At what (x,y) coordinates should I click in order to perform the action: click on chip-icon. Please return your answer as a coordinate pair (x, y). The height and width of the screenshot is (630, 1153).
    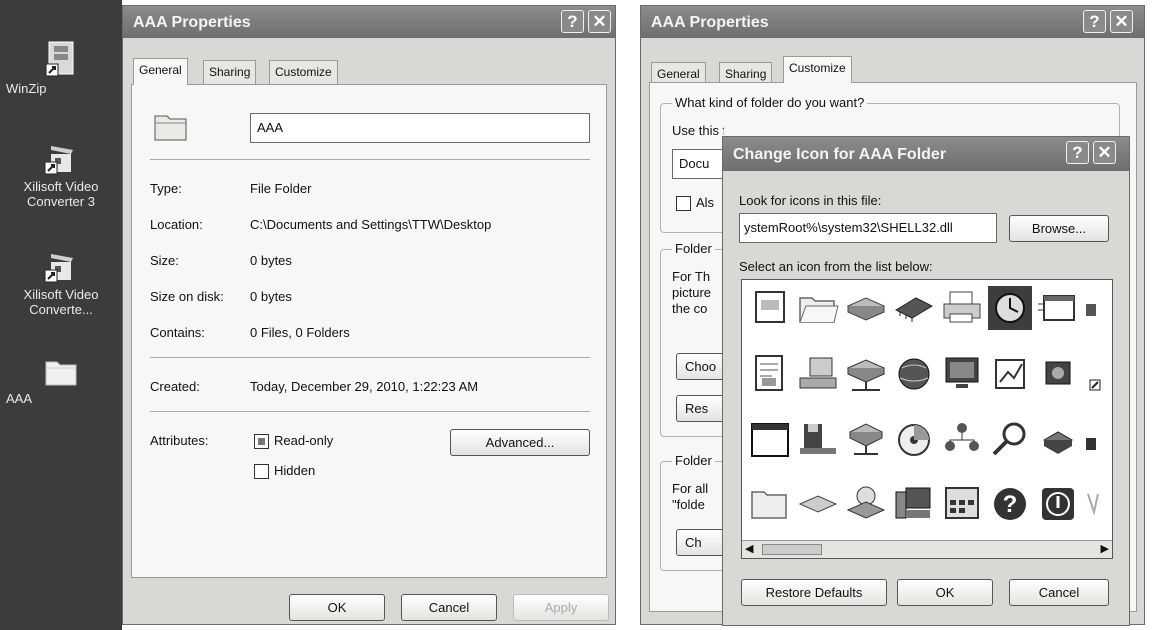
    Looking at the image, I should click on (914, 309).